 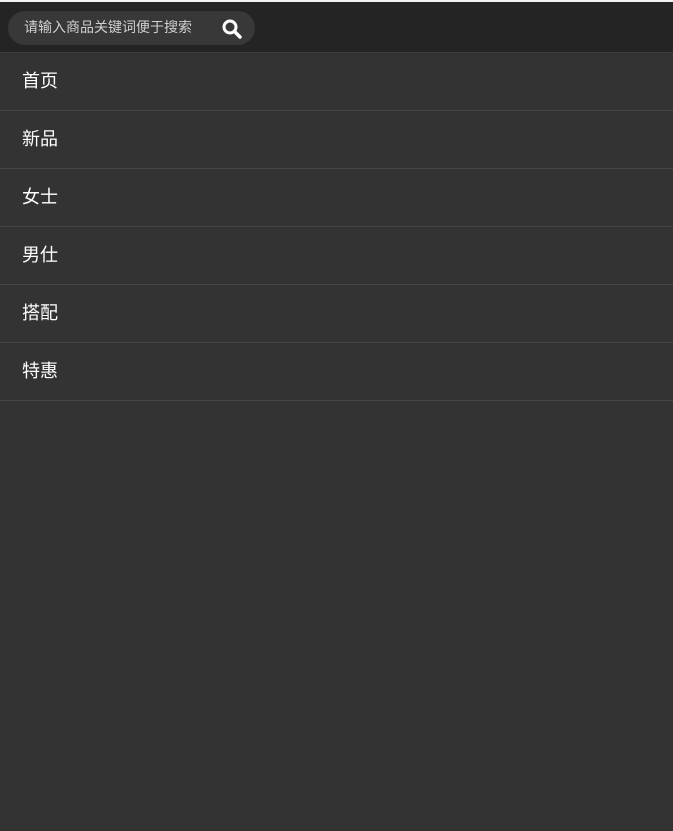 What do you see at coordinates (336, 27) in the screenshot?
I see `search-header` at bounding box center [336, 27].